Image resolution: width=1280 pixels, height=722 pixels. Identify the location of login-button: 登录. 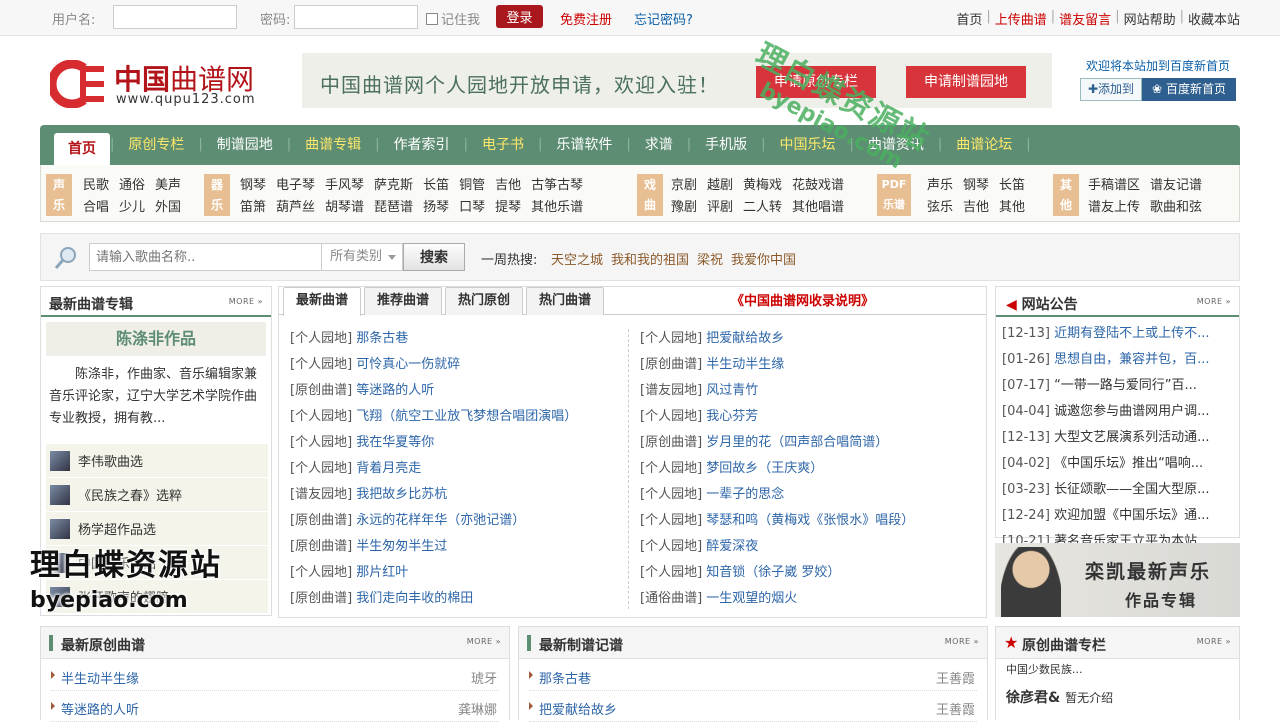
(519, 16).